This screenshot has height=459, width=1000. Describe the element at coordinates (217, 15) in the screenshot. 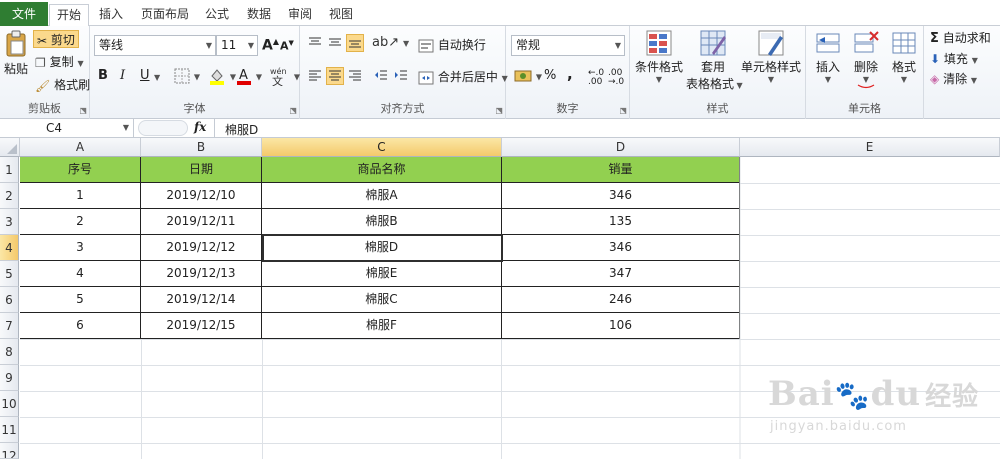

I see `tab-formulas: 公式` at that location.